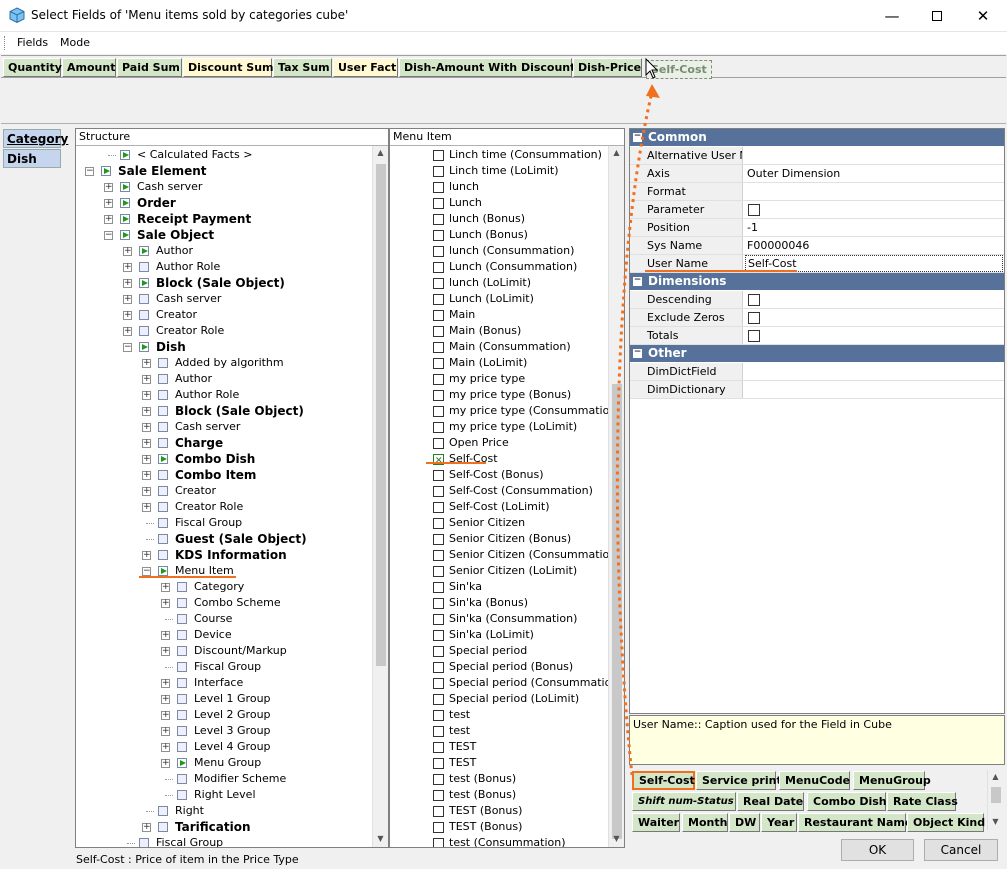  Describe the element at coordinates (996, 795) in the screenshot. I see `scroll-thumb` at that location.